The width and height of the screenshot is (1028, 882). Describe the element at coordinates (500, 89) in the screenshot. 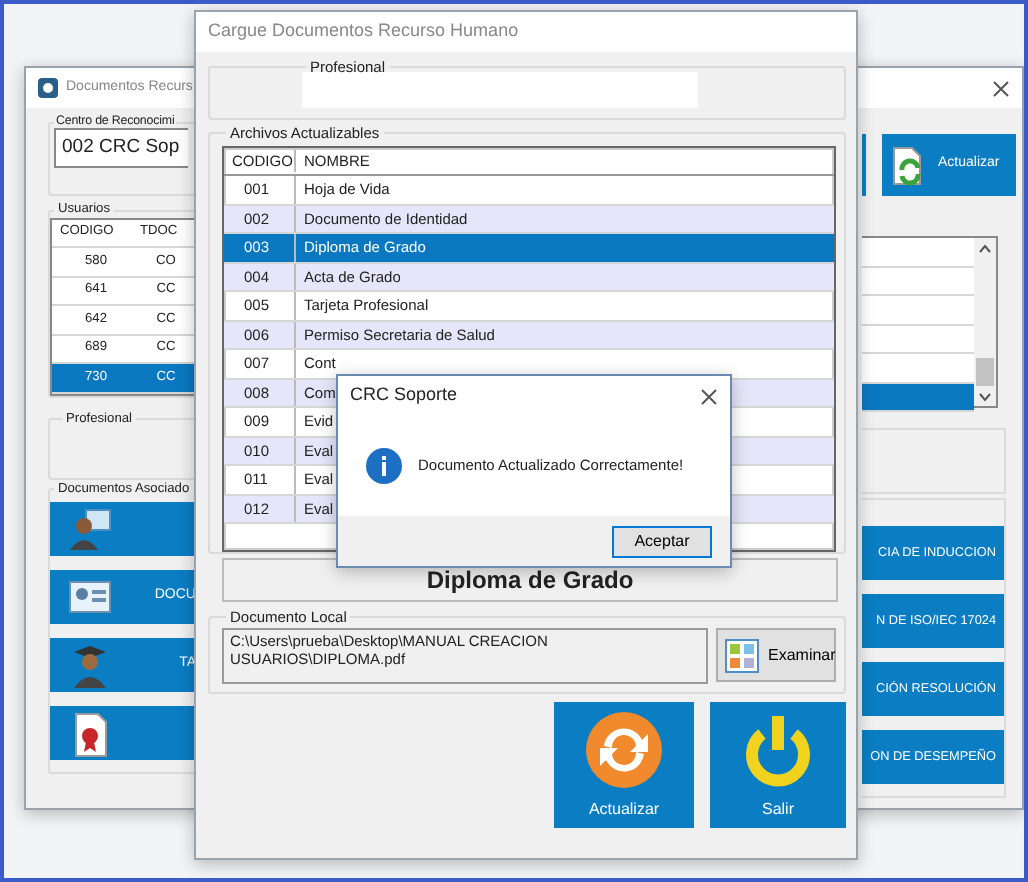

I see `text-field` at that location.